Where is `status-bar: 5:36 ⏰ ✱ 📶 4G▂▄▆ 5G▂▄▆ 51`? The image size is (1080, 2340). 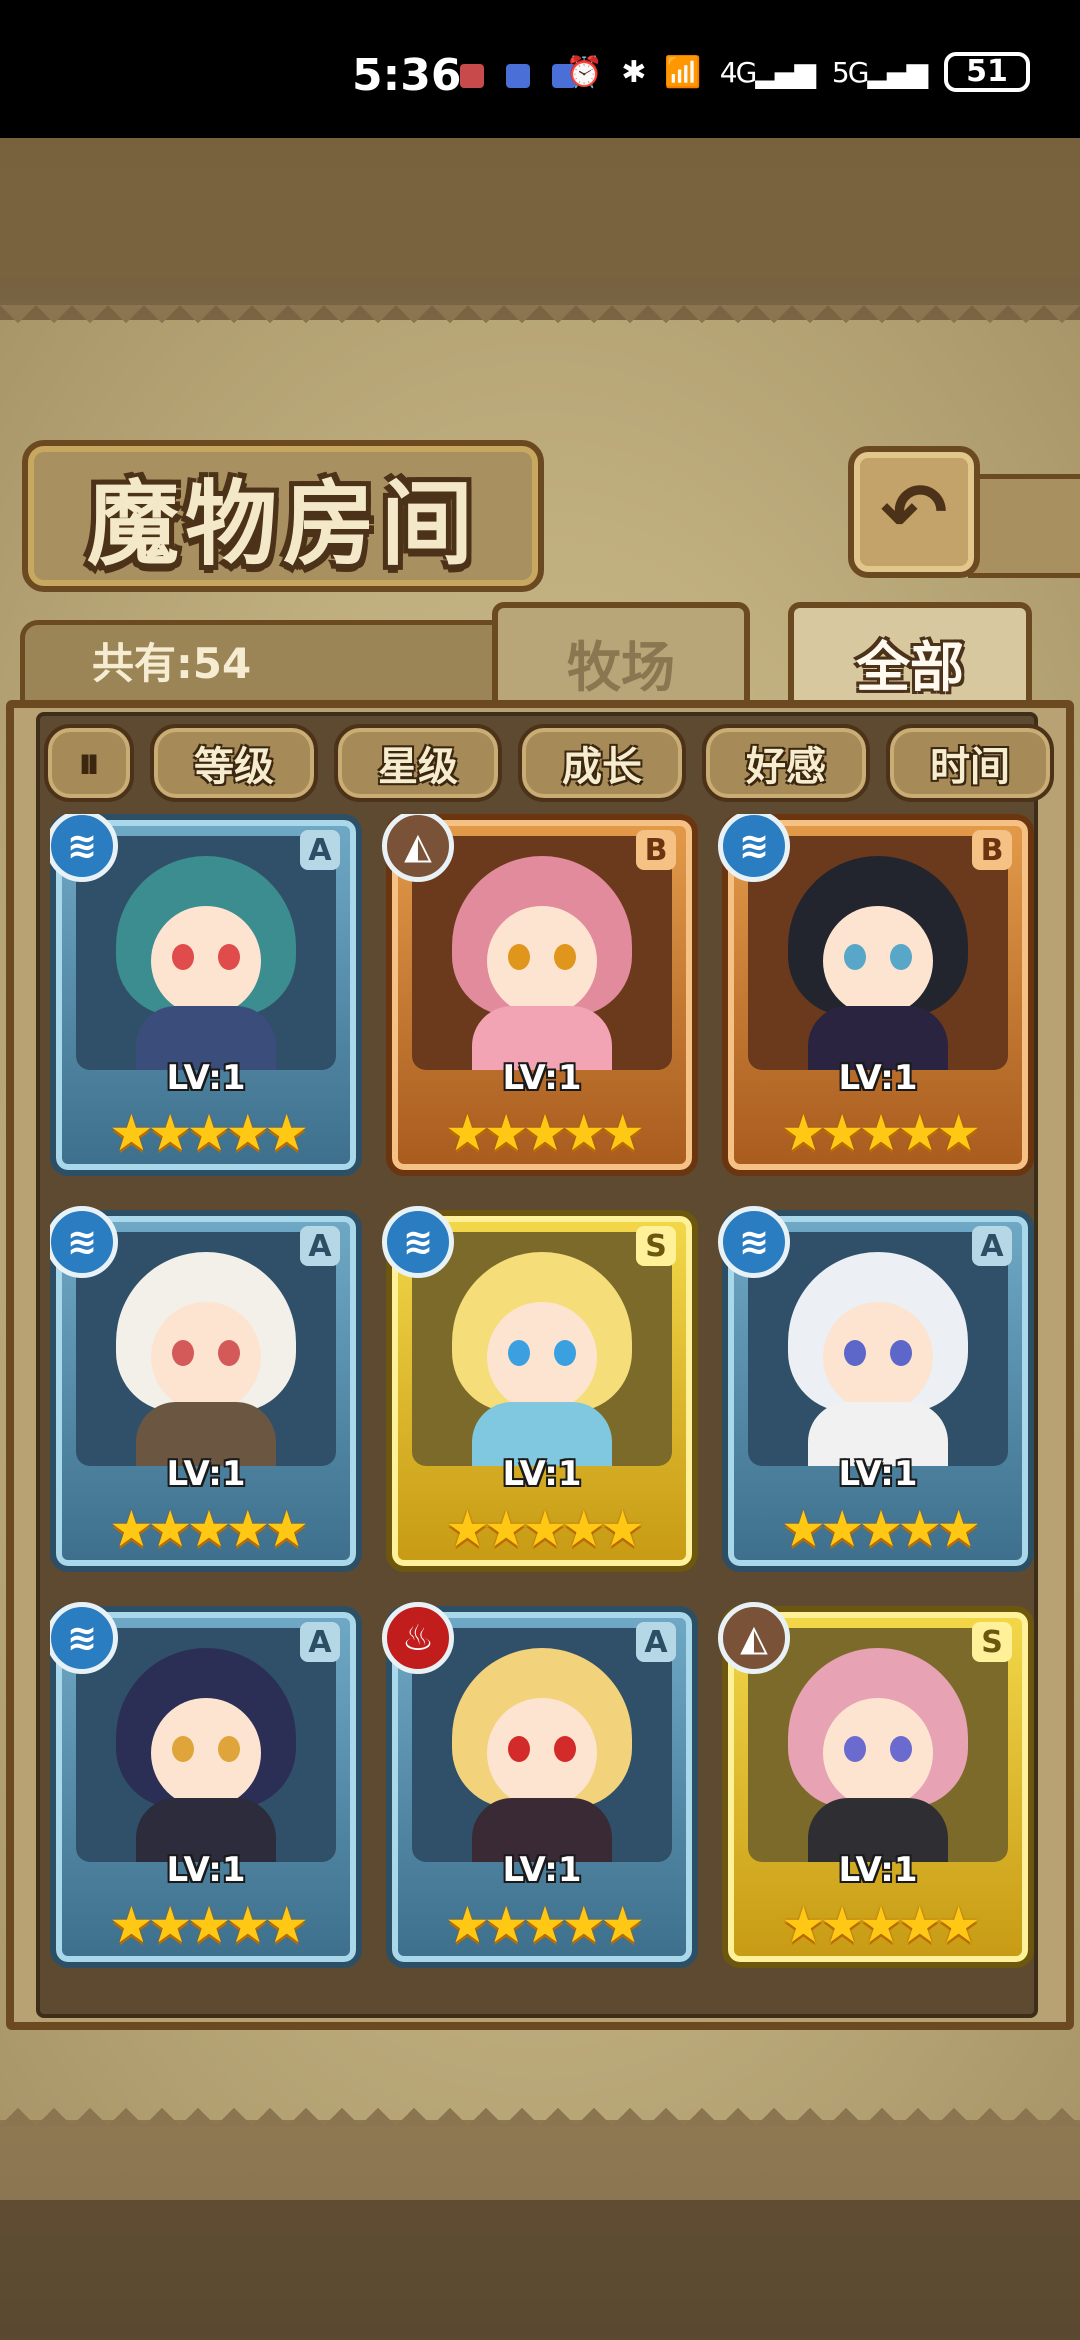 status-bar: 5:36 ⏰ ✱ 📶 4G▂▄▆ 5G▂▄▆ 51 is located at coordinates (540, 69).